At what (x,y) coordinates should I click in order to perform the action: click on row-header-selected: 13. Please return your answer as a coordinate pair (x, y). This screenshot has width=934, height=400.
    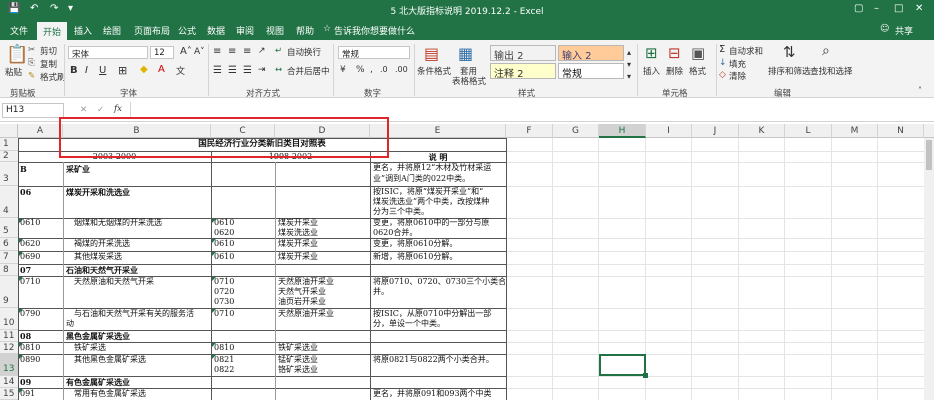
    Looking at the image, I should click on (9, 365).